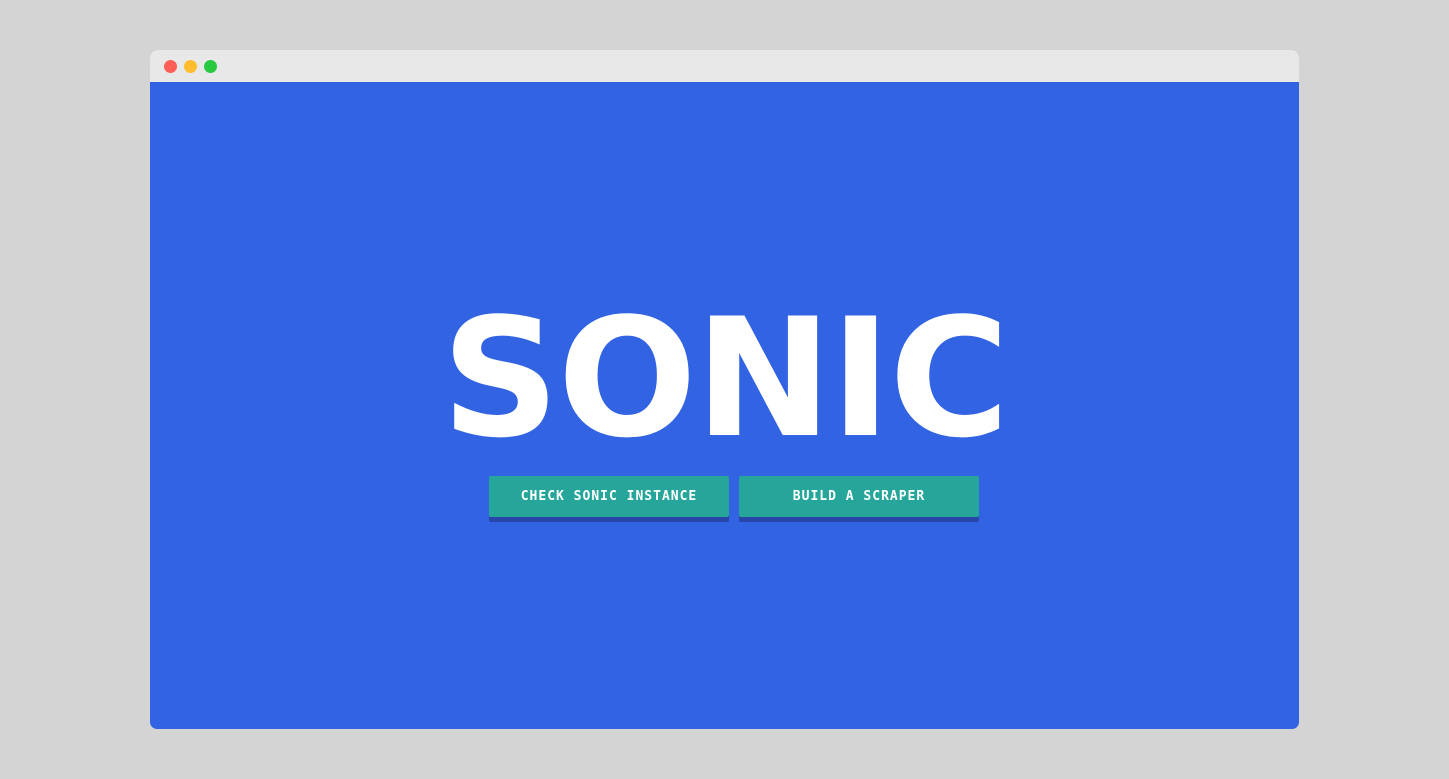 The image size is (1449, 779). Describe the element at coordinates (859, 496) in the screenshot. I see `build-a-scraper-button: BUILD A SCRAPER` at that location.